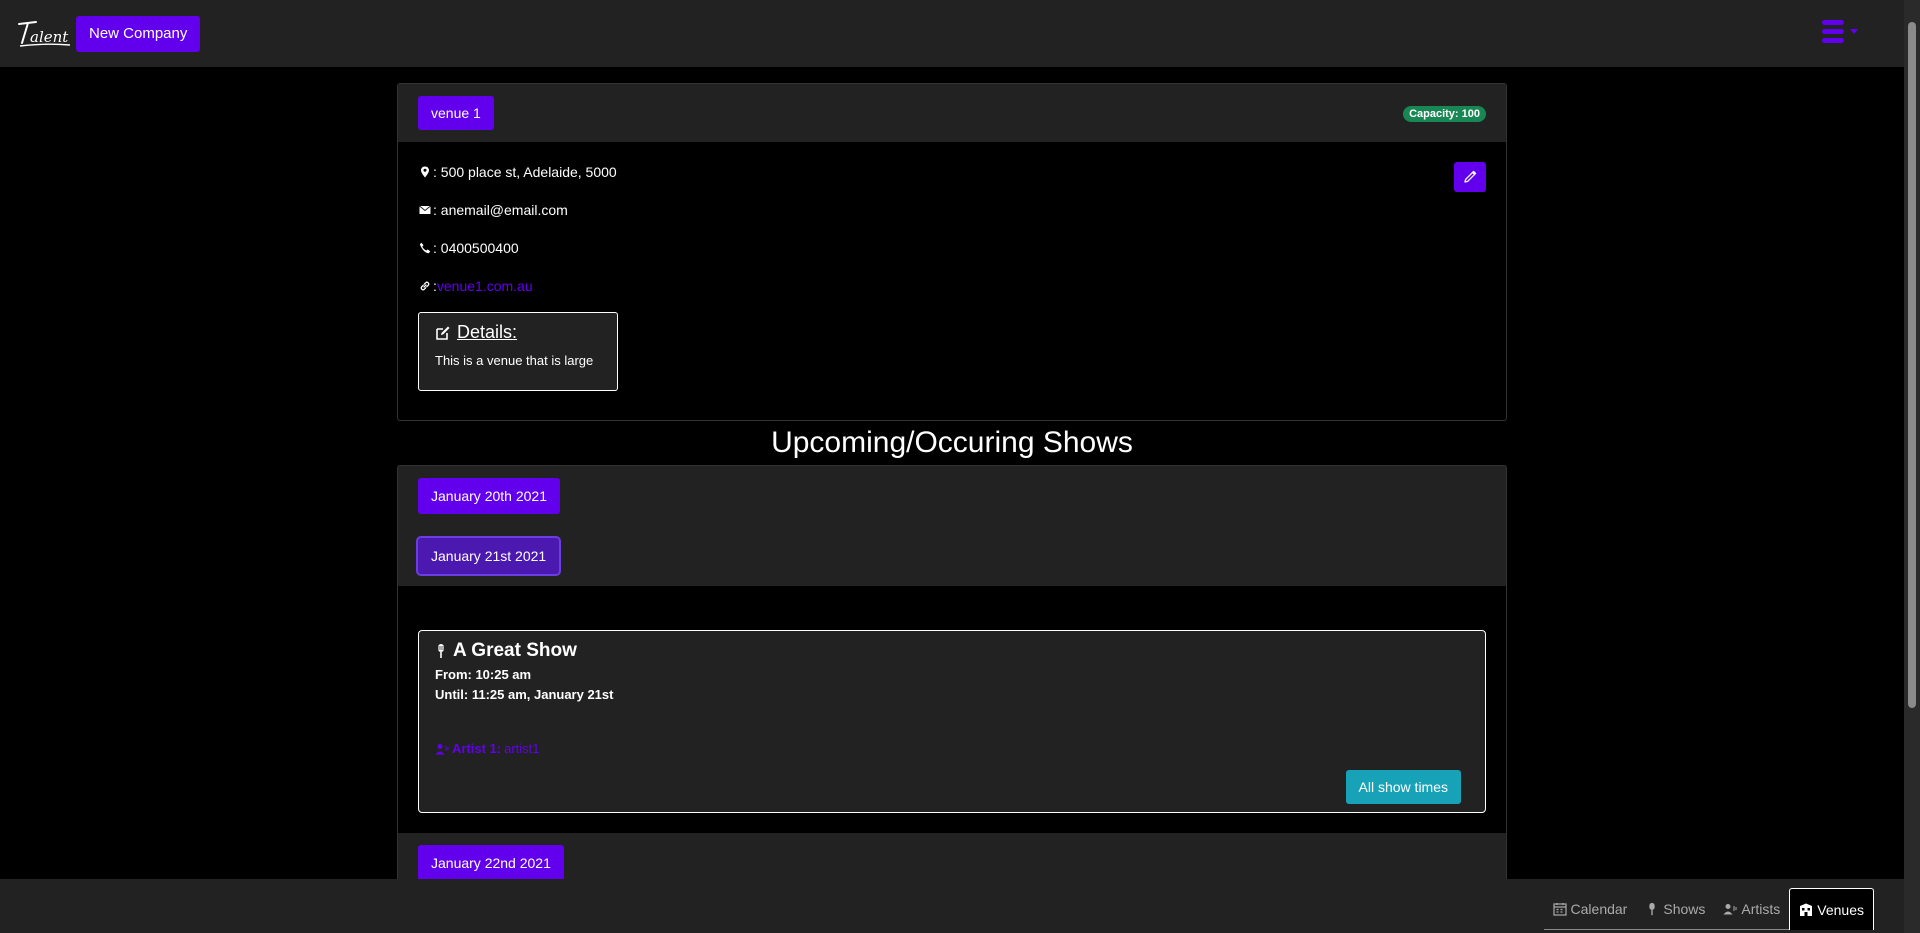 The height and width of the screenshot is (933, 1920). Describe the element at coordinates (521, 748) in the screenshot. I see `artist-link: artist1` at that location.